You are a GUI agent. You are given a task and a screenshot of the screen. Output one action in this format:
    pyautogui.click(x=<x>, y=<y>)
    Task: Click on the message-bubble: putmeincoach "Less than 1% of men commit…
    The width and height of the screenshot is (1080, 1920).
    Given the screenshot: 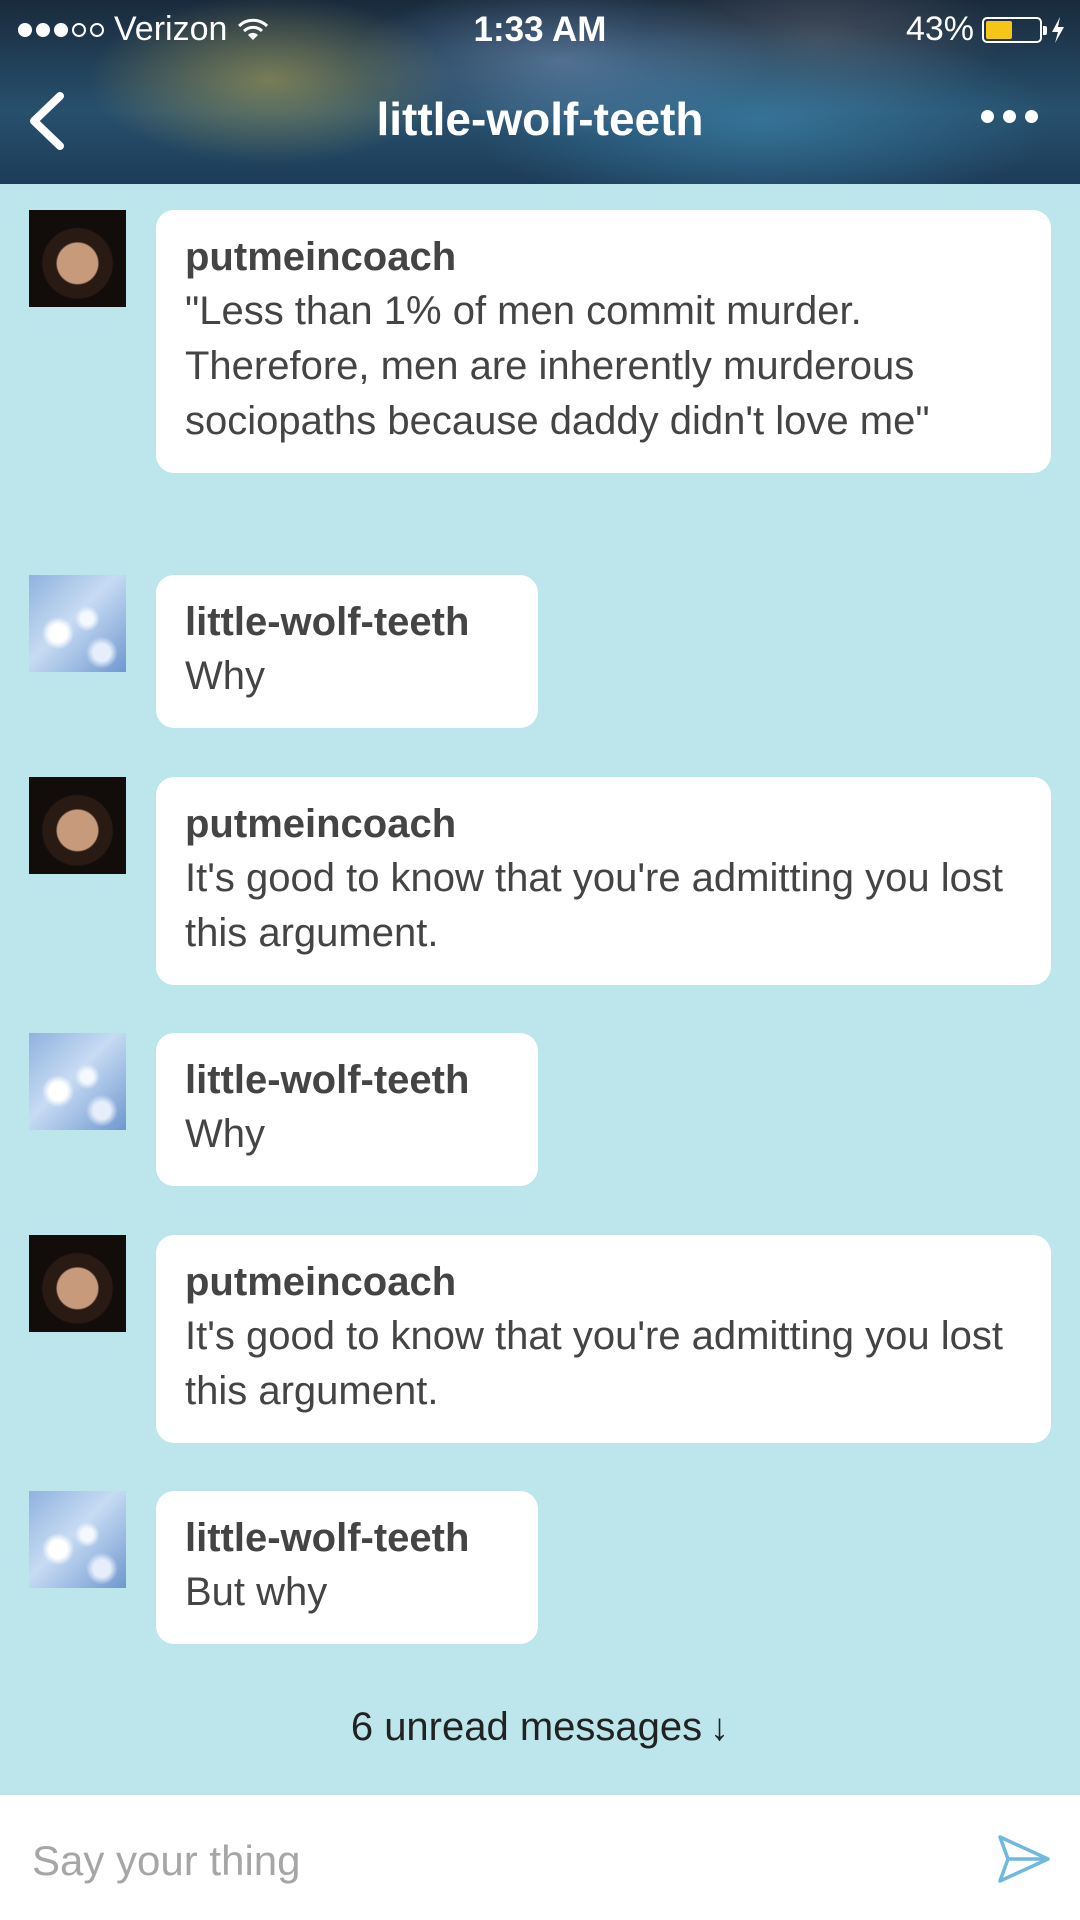 What is the action you would take?
    pyautogui.click(x=603, y=341)
    